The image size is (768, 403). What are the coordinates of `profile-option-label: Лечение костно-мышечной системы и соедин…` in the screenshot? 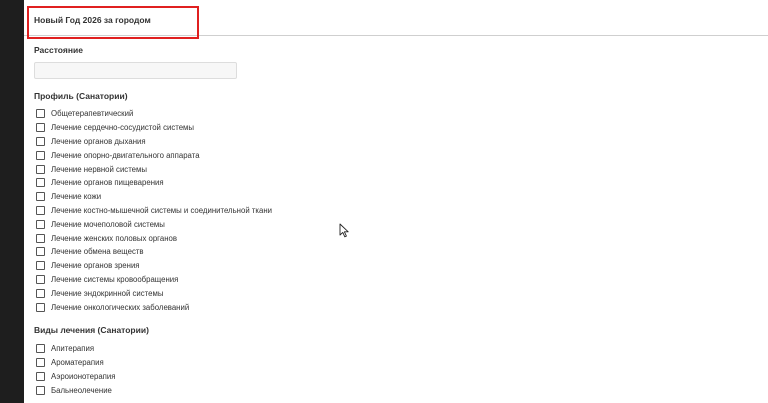 It's located at (161, 210).